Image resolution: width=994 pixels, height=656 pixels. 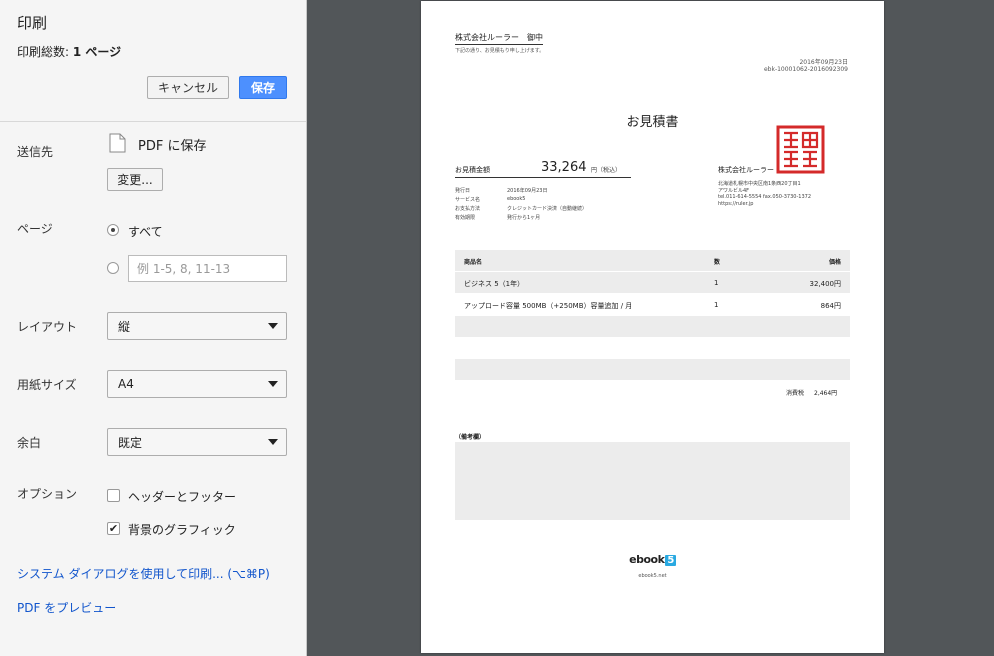 I want to click on header-footer-label: ヘッダーとフッター, so click(x=182, y=497).